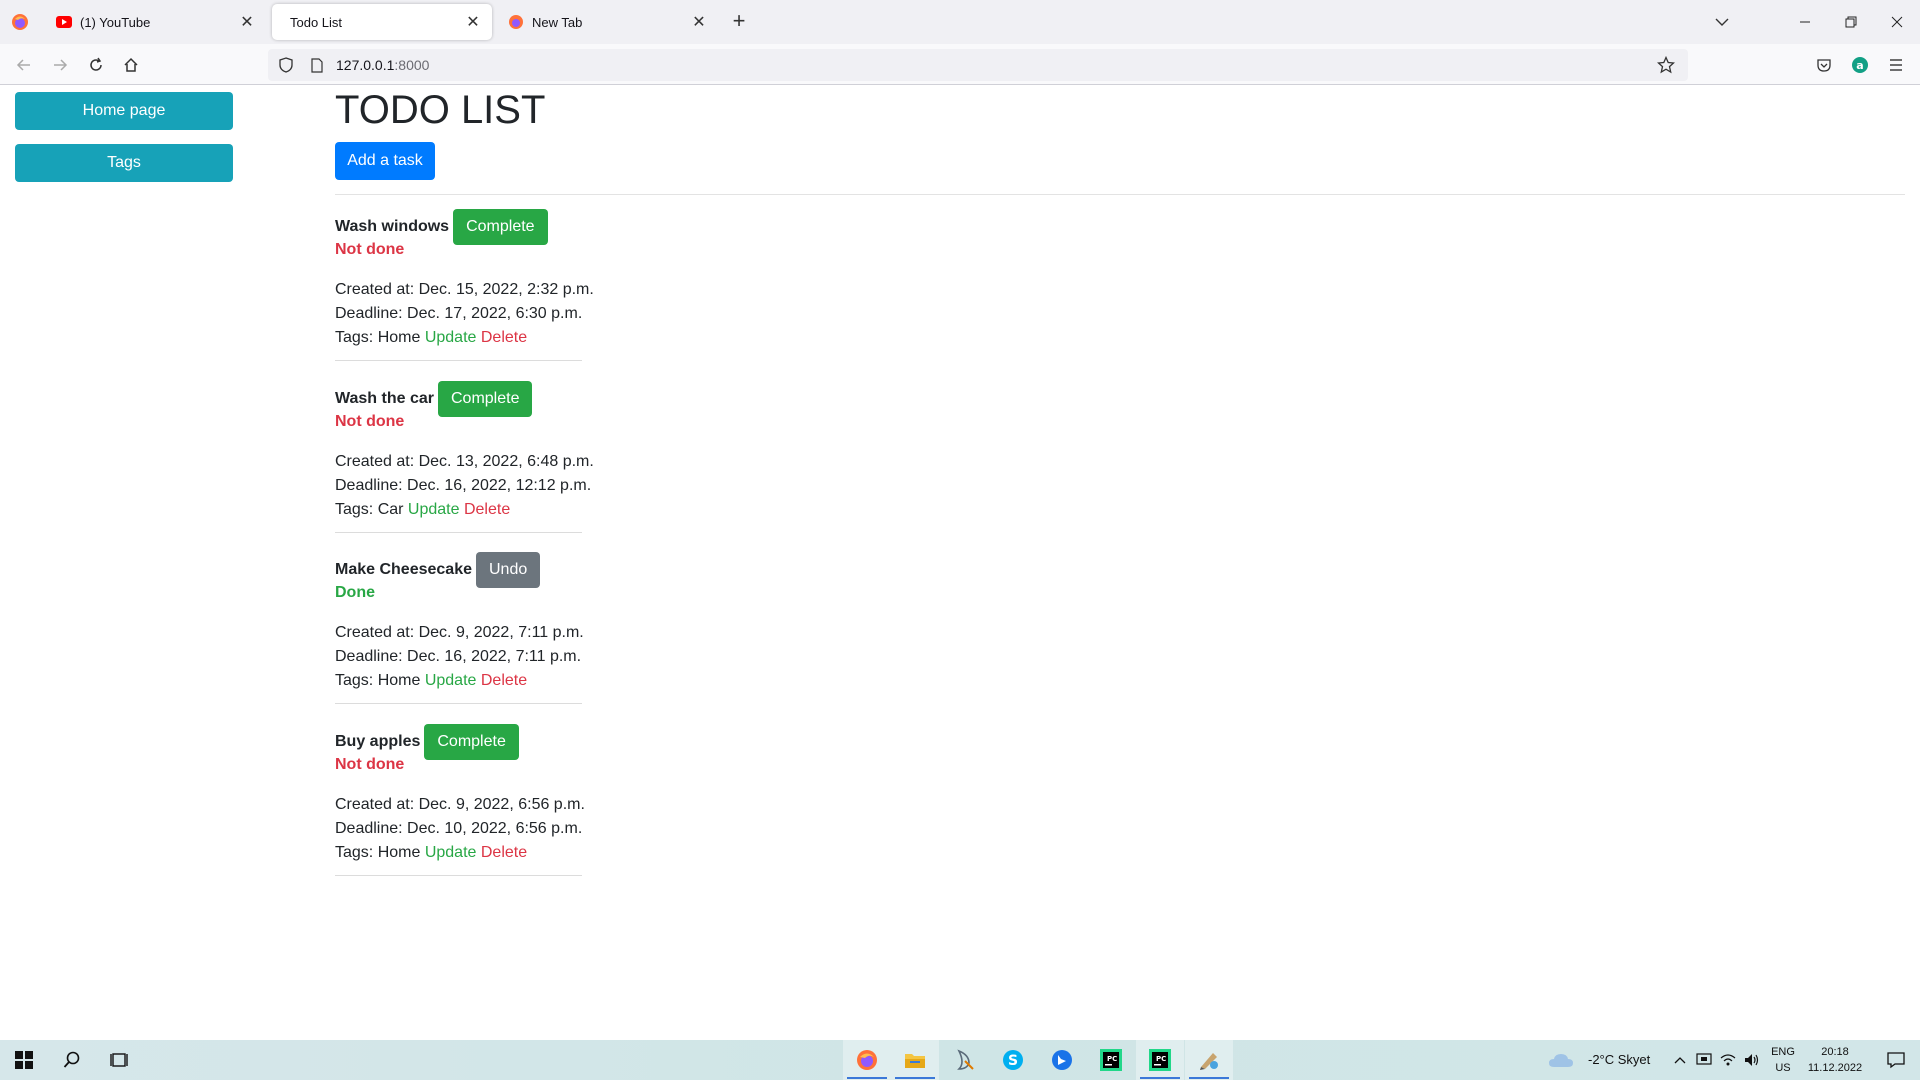 The image size is (1920, 1080). Describe the element at coordinates (1666, 65) in the screenshot. I see `bookmark-star-icon` at that location.